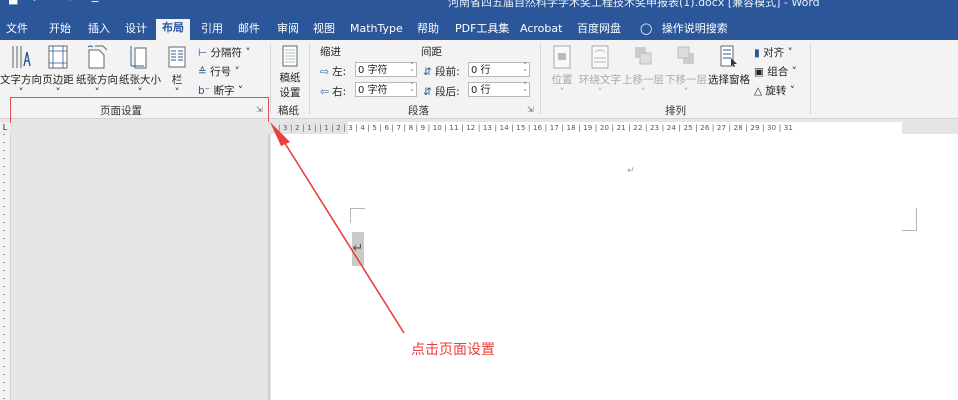 The width and height of the screenshot is (958, 400). I want to click on selection-pane-icon, so click(728, 56).